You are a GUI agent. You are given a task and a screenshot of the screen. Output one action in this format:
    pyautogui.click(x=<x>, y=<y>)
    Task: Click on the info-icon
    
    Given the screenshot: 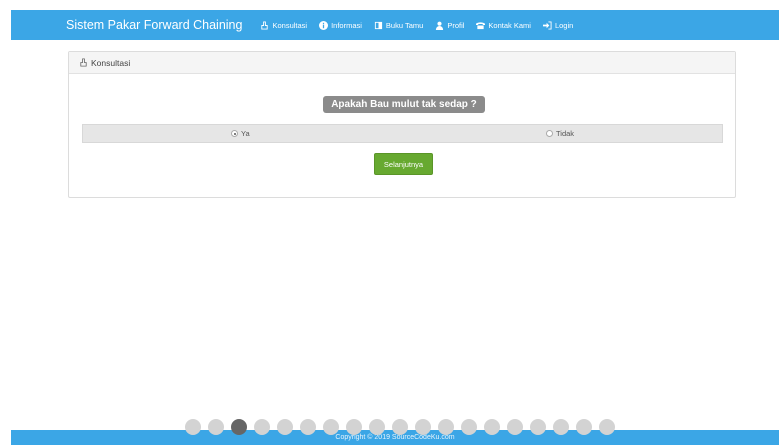 What is the action you would take?
    pyautogui.click(x=324, y=25)
    